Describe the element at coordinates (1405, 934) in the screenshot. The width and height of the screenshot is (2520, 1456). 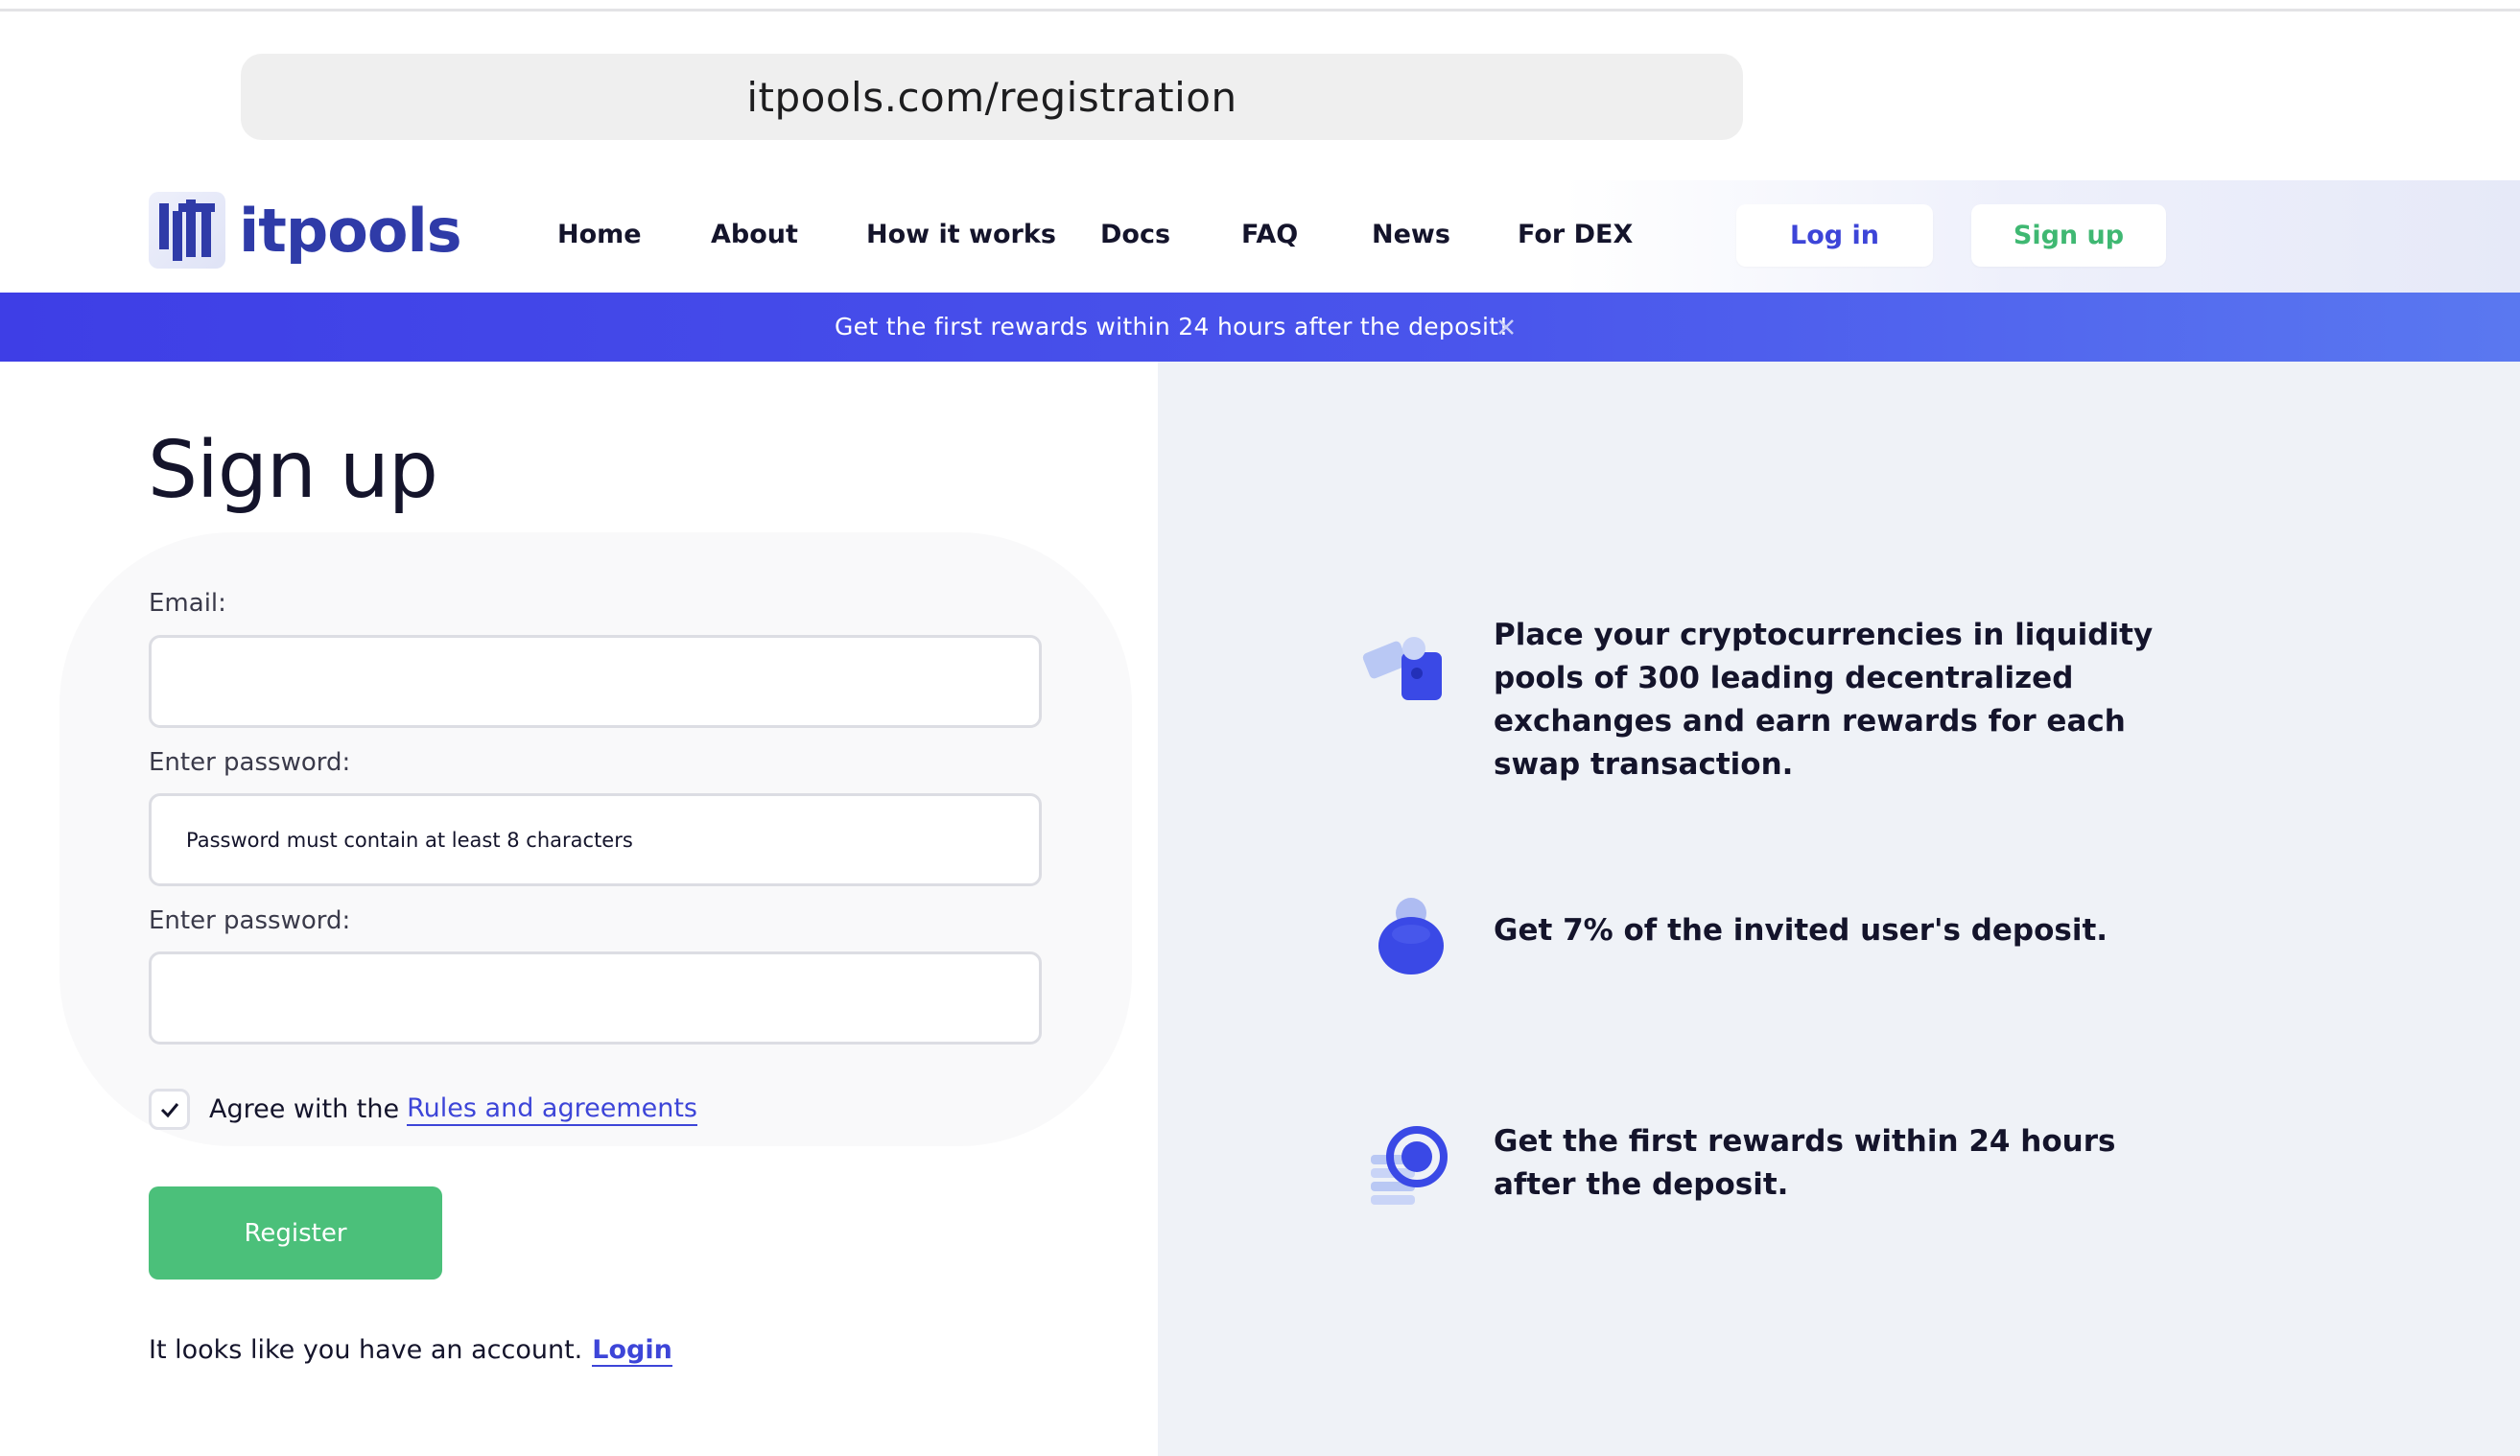
I see `user-invite-icon` at that location.